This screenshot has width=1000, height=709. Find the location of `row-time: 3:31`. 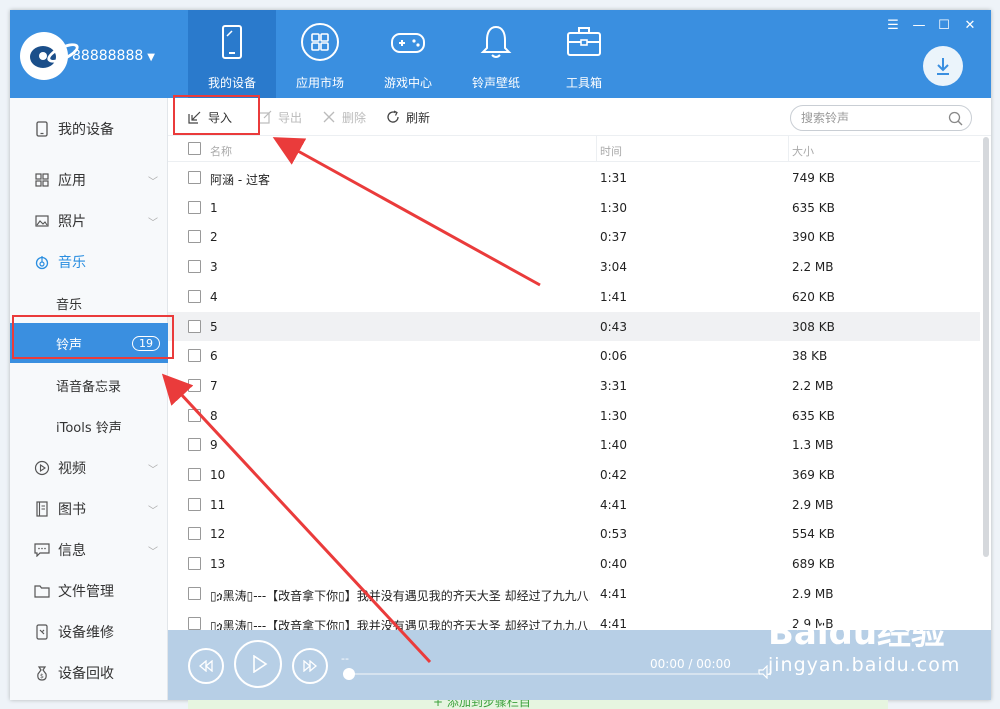

row-time: 3:31 is located at coordinates (613, 385).